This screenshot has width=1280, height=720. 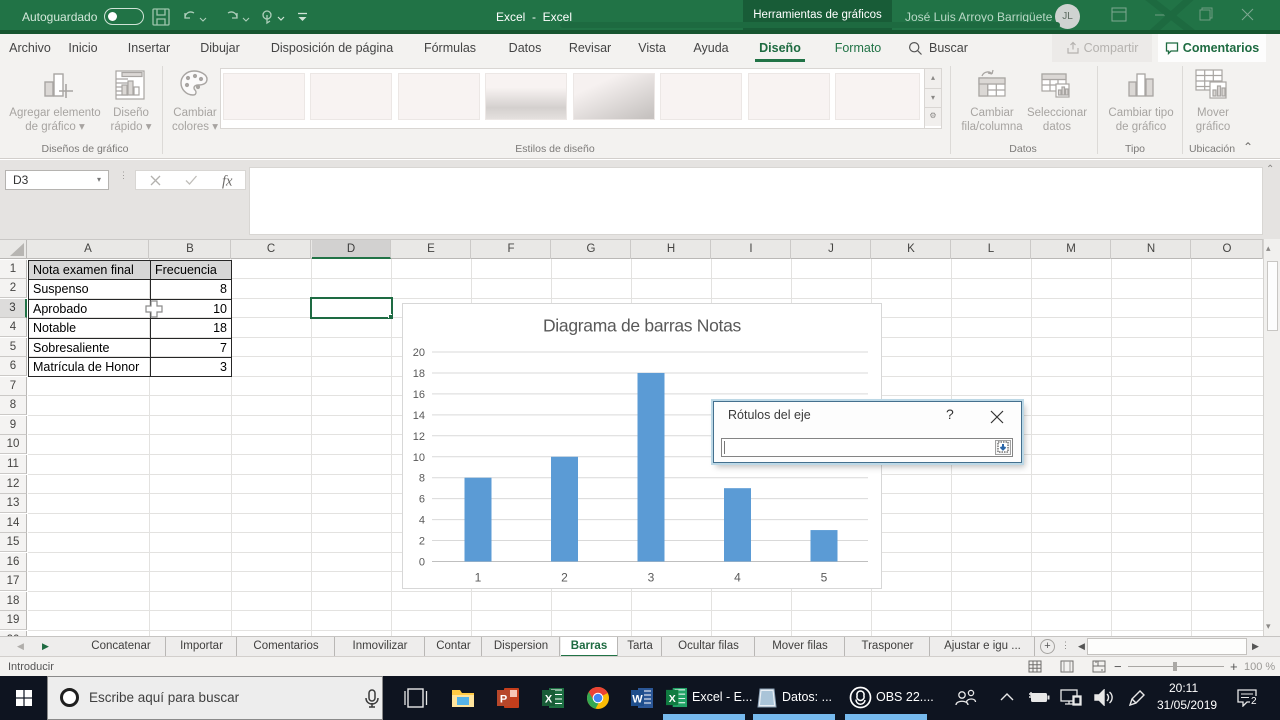 What do you see at coordinates (824, 578) in the screenshot?
I see `svg-text: 5` at bounding box center [824, 578].